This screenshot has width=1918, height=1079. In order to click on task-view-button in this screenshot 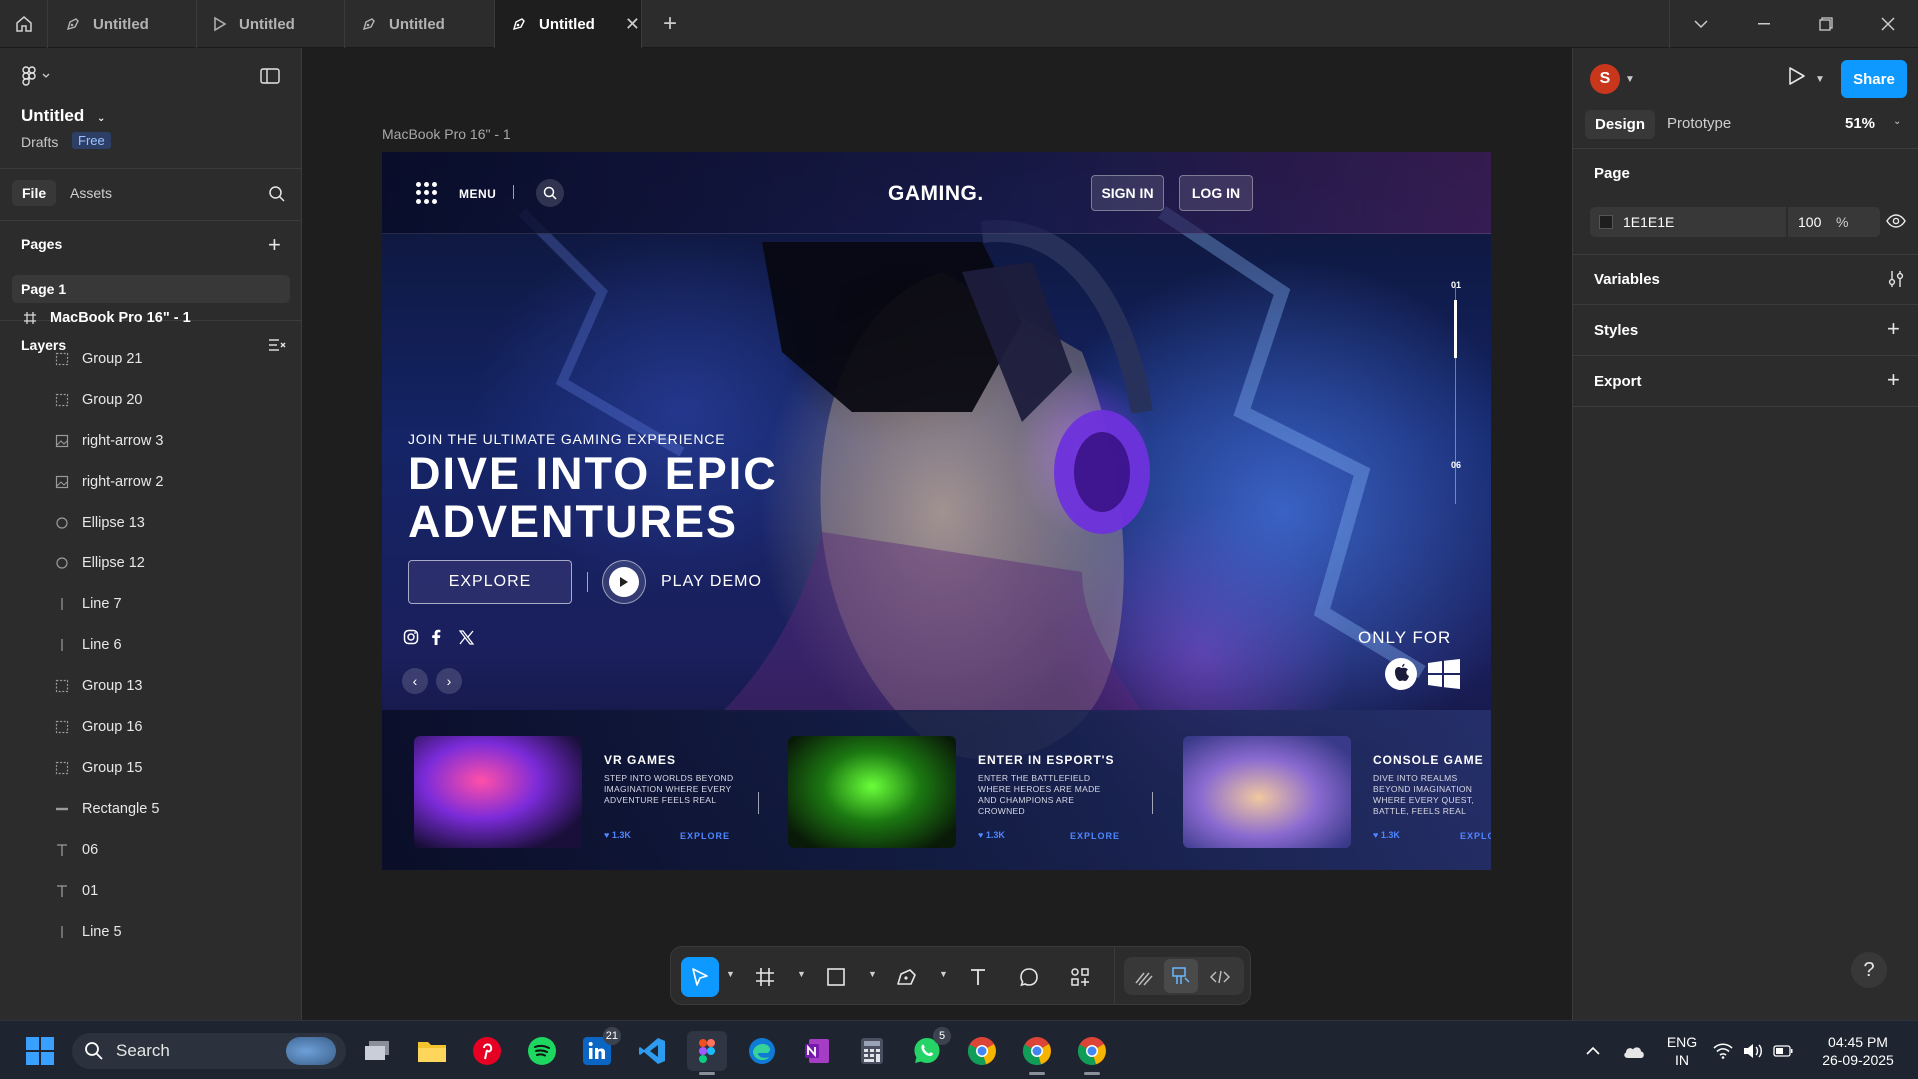, I will do `click(377, 1051)`.